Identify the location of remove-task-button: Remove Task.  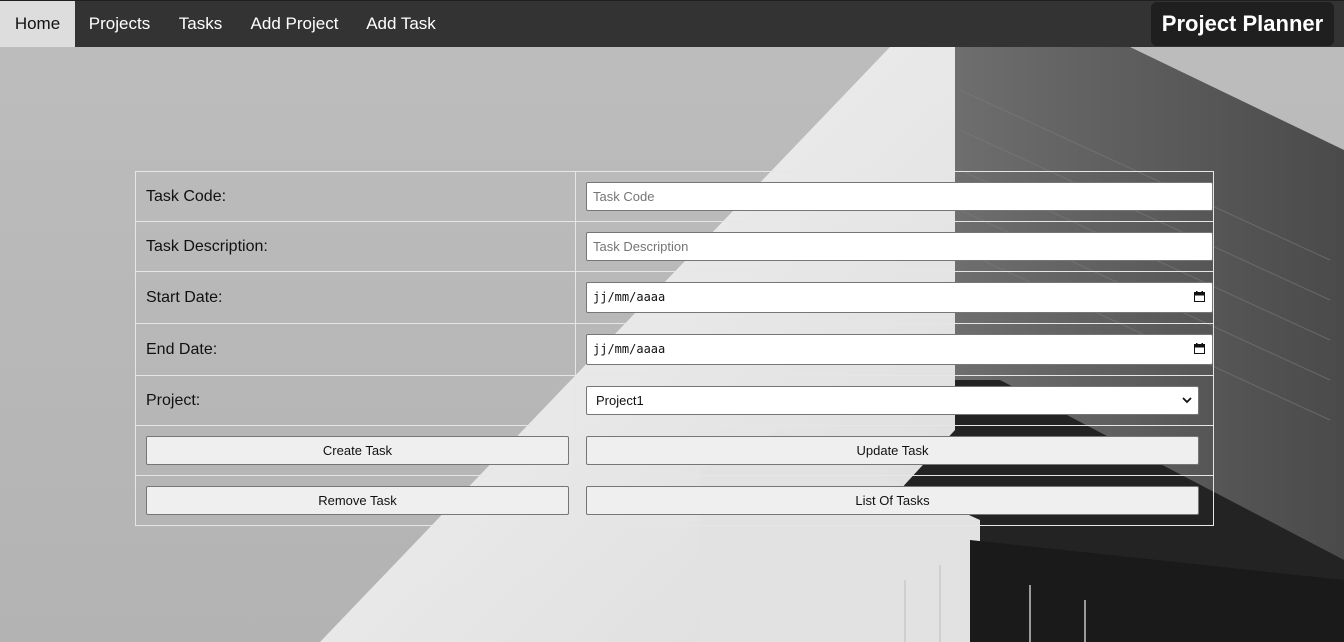
(357, 500).